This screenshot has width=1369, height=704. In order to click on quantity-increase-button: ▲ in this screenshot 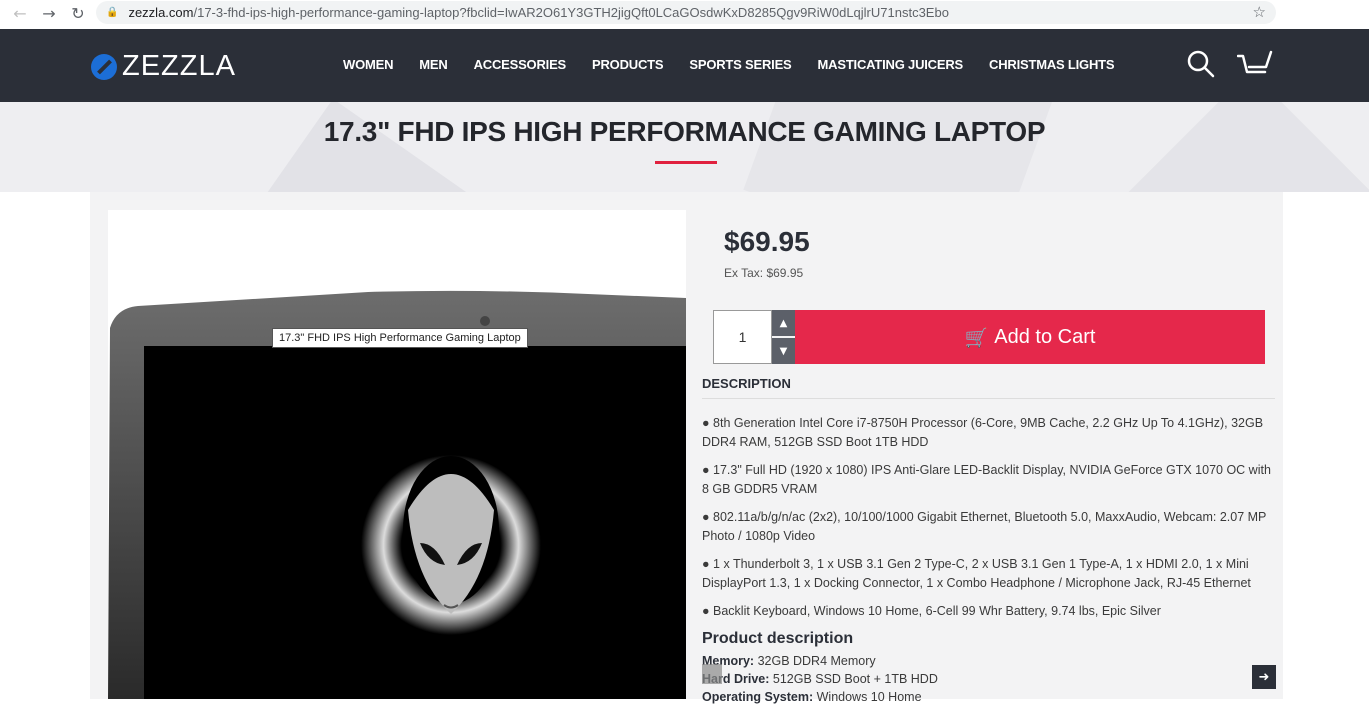, I will do `click(783, 323)`.